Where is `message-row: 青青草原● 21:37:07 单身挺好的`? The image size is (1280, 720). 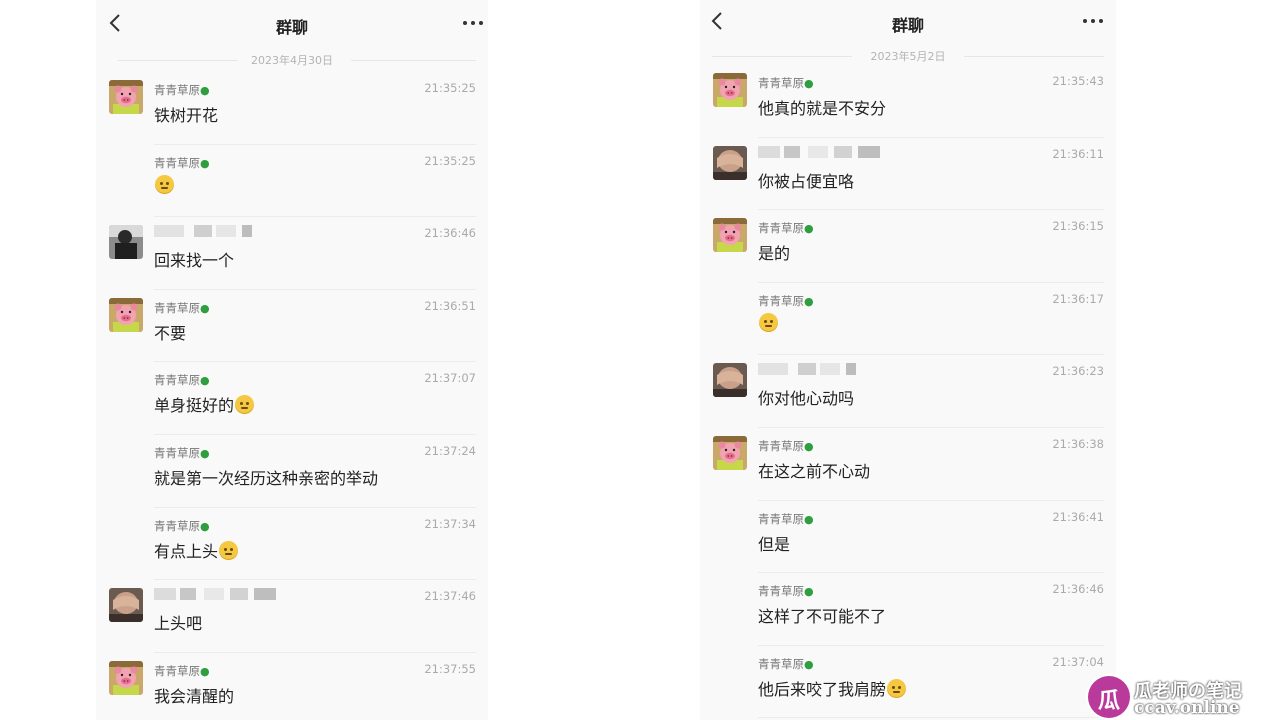 message-row: 青青草原● 21:37:07 单身挺好的 is located at coordinates (292, 398).